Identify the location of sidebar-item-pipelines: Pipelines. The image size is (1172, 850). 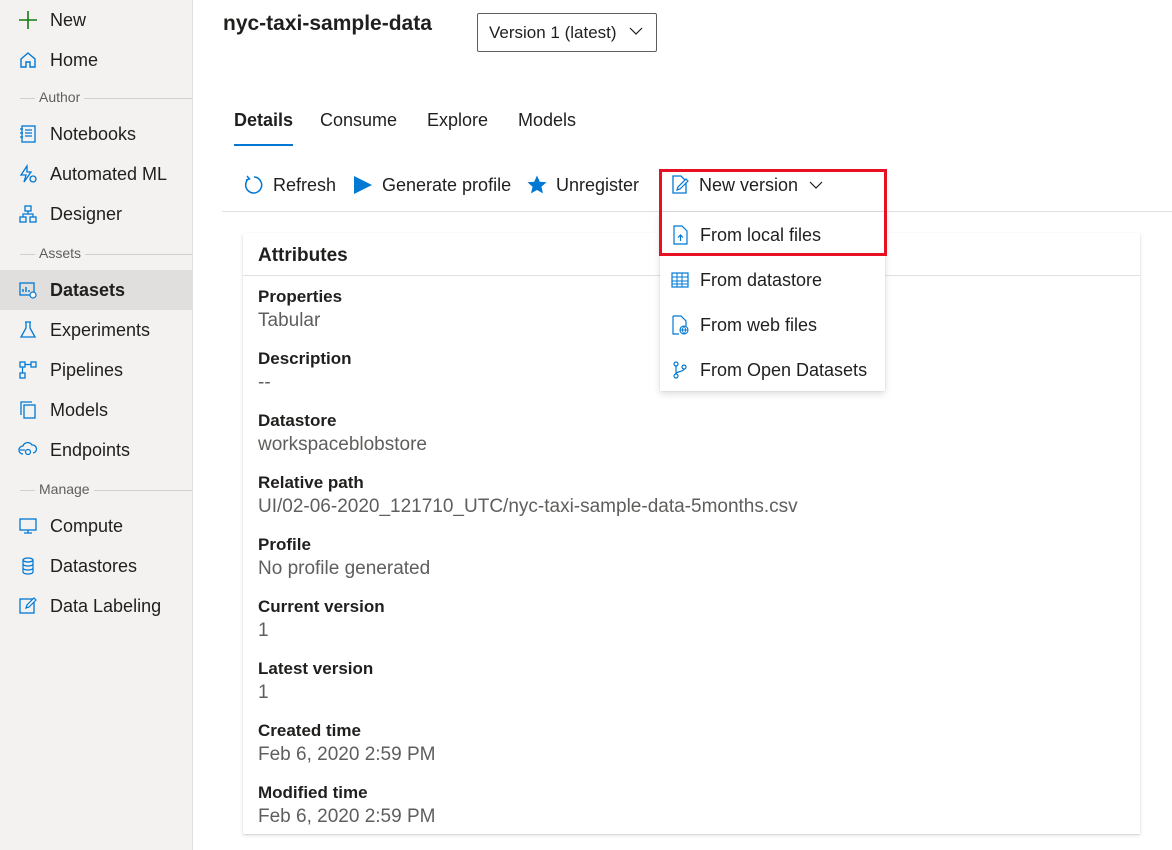
(96, 370).